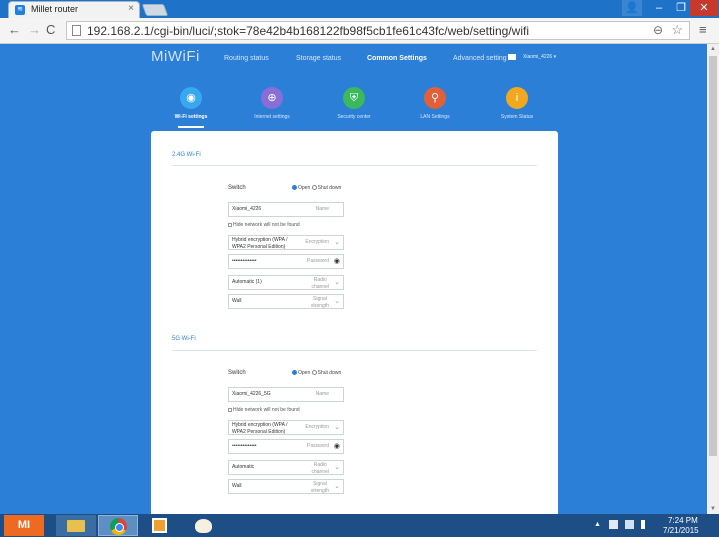  I want to click on subnav-security-center: ⛨ Security center, so click(354, 103).